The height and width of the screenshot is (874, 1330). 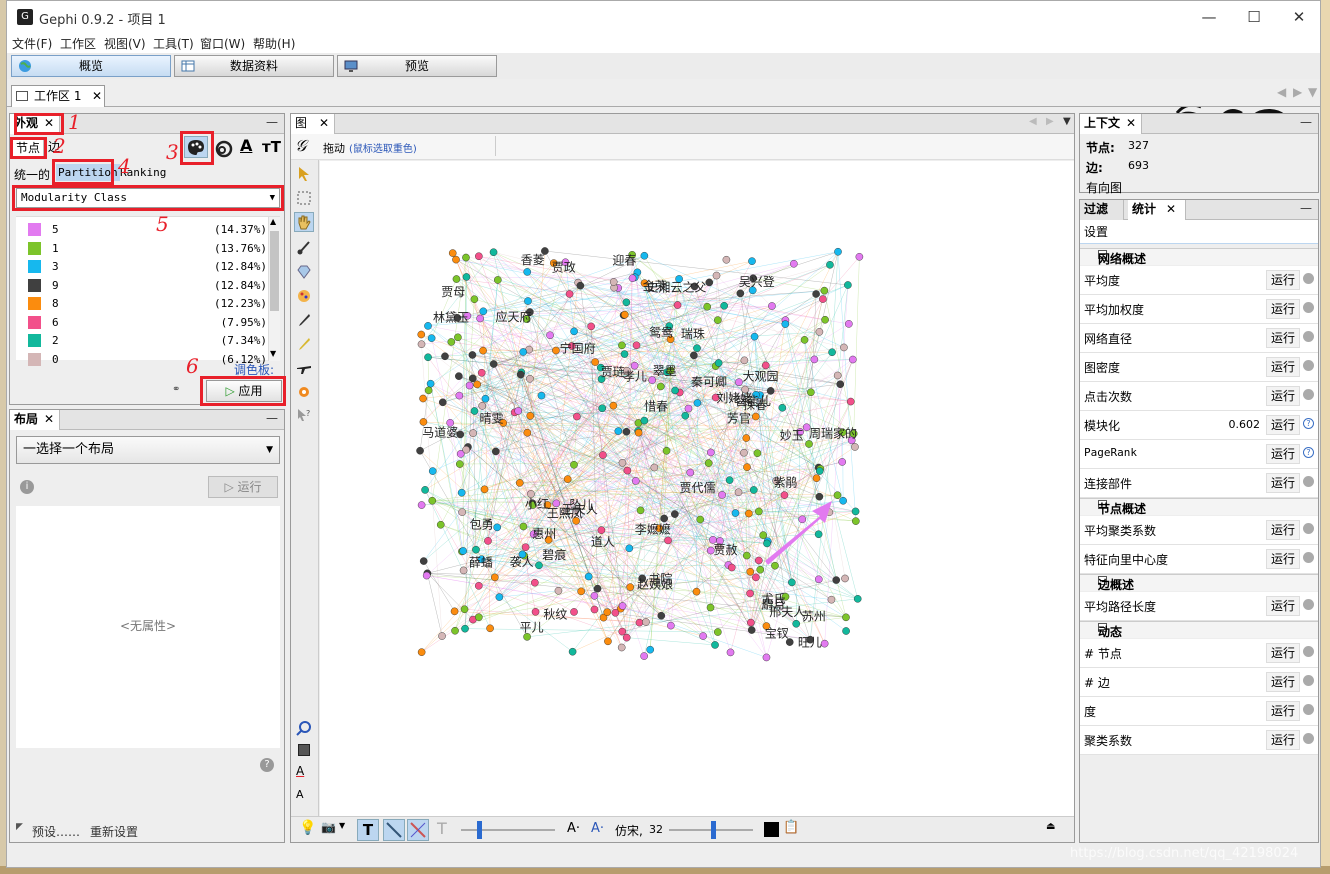 What do you see at coordinates (418, 830) in the screenshot?
I see `edge-color-toggle` at bounding box center [418, 830].